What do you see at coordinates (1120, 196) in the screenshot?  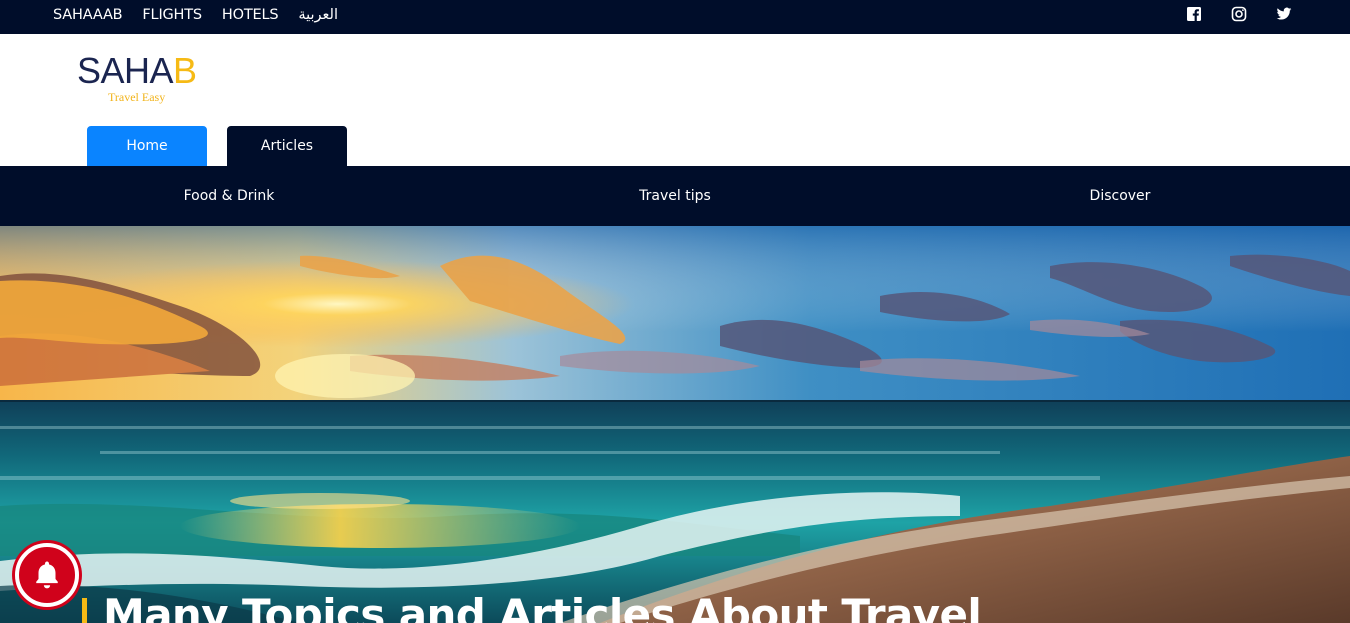 I see `category-discover: Discover` at bounding box center [1120, 196].